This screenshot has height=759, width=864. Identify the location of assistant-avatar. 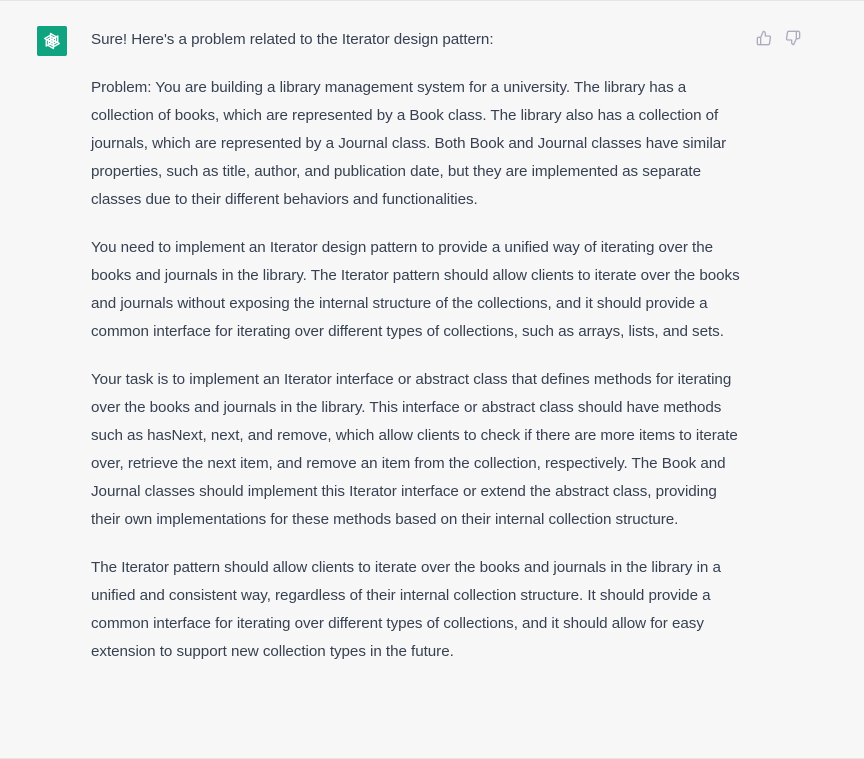
(52, 41).